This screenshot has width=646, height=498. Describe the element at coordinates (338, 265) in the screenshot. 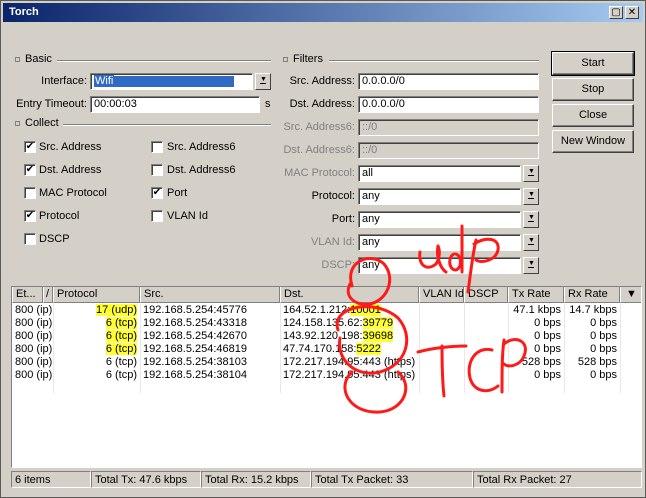

I see `filter-dscp-label: DSCP:` at that location.